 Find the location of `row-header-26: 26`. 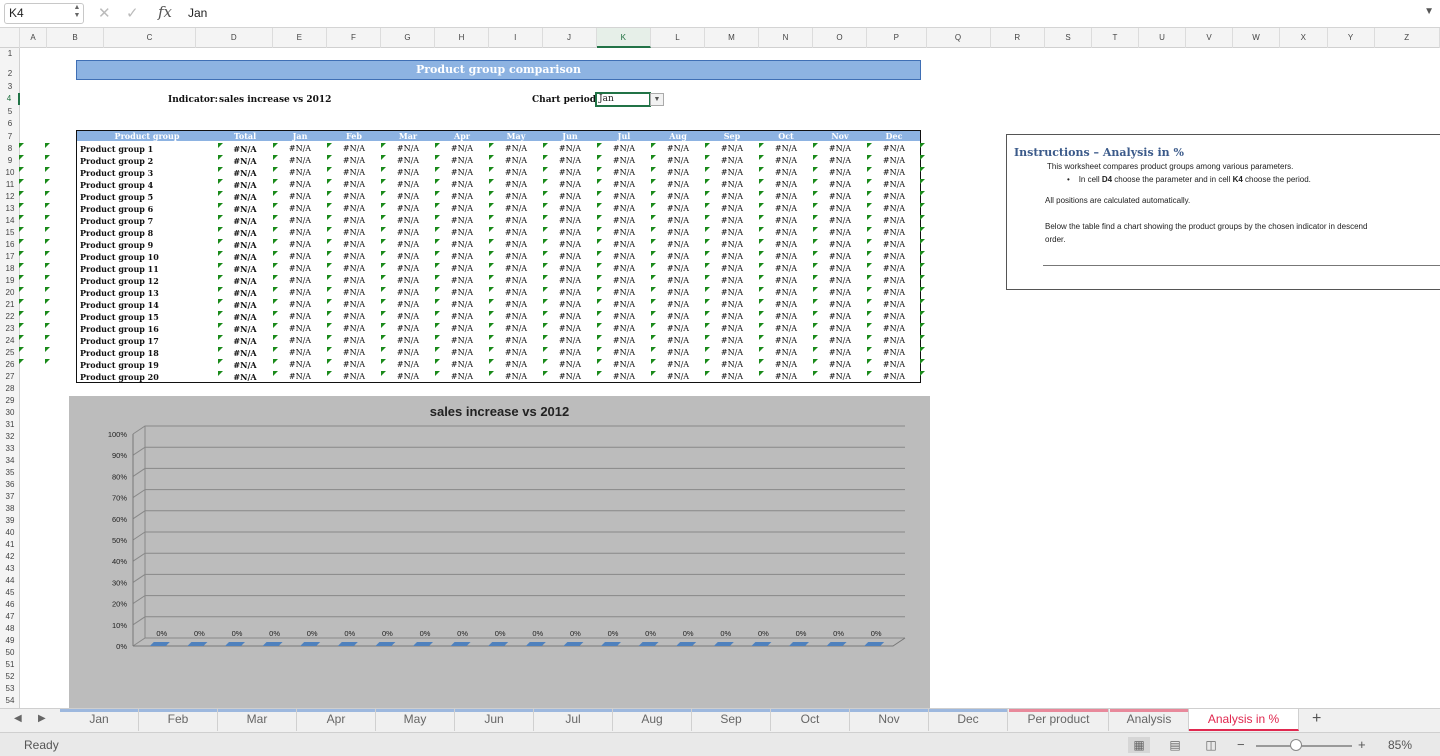

row-header-26: 26 is located at coordinates (10, 365).